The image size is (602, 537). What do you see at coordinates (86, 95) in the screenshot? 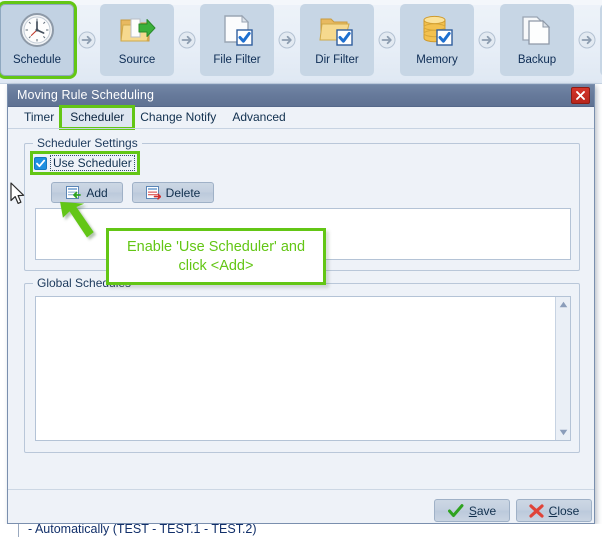
I see `dialog-title: Moving Rule Scheduling` at bounding box center [86, 95].